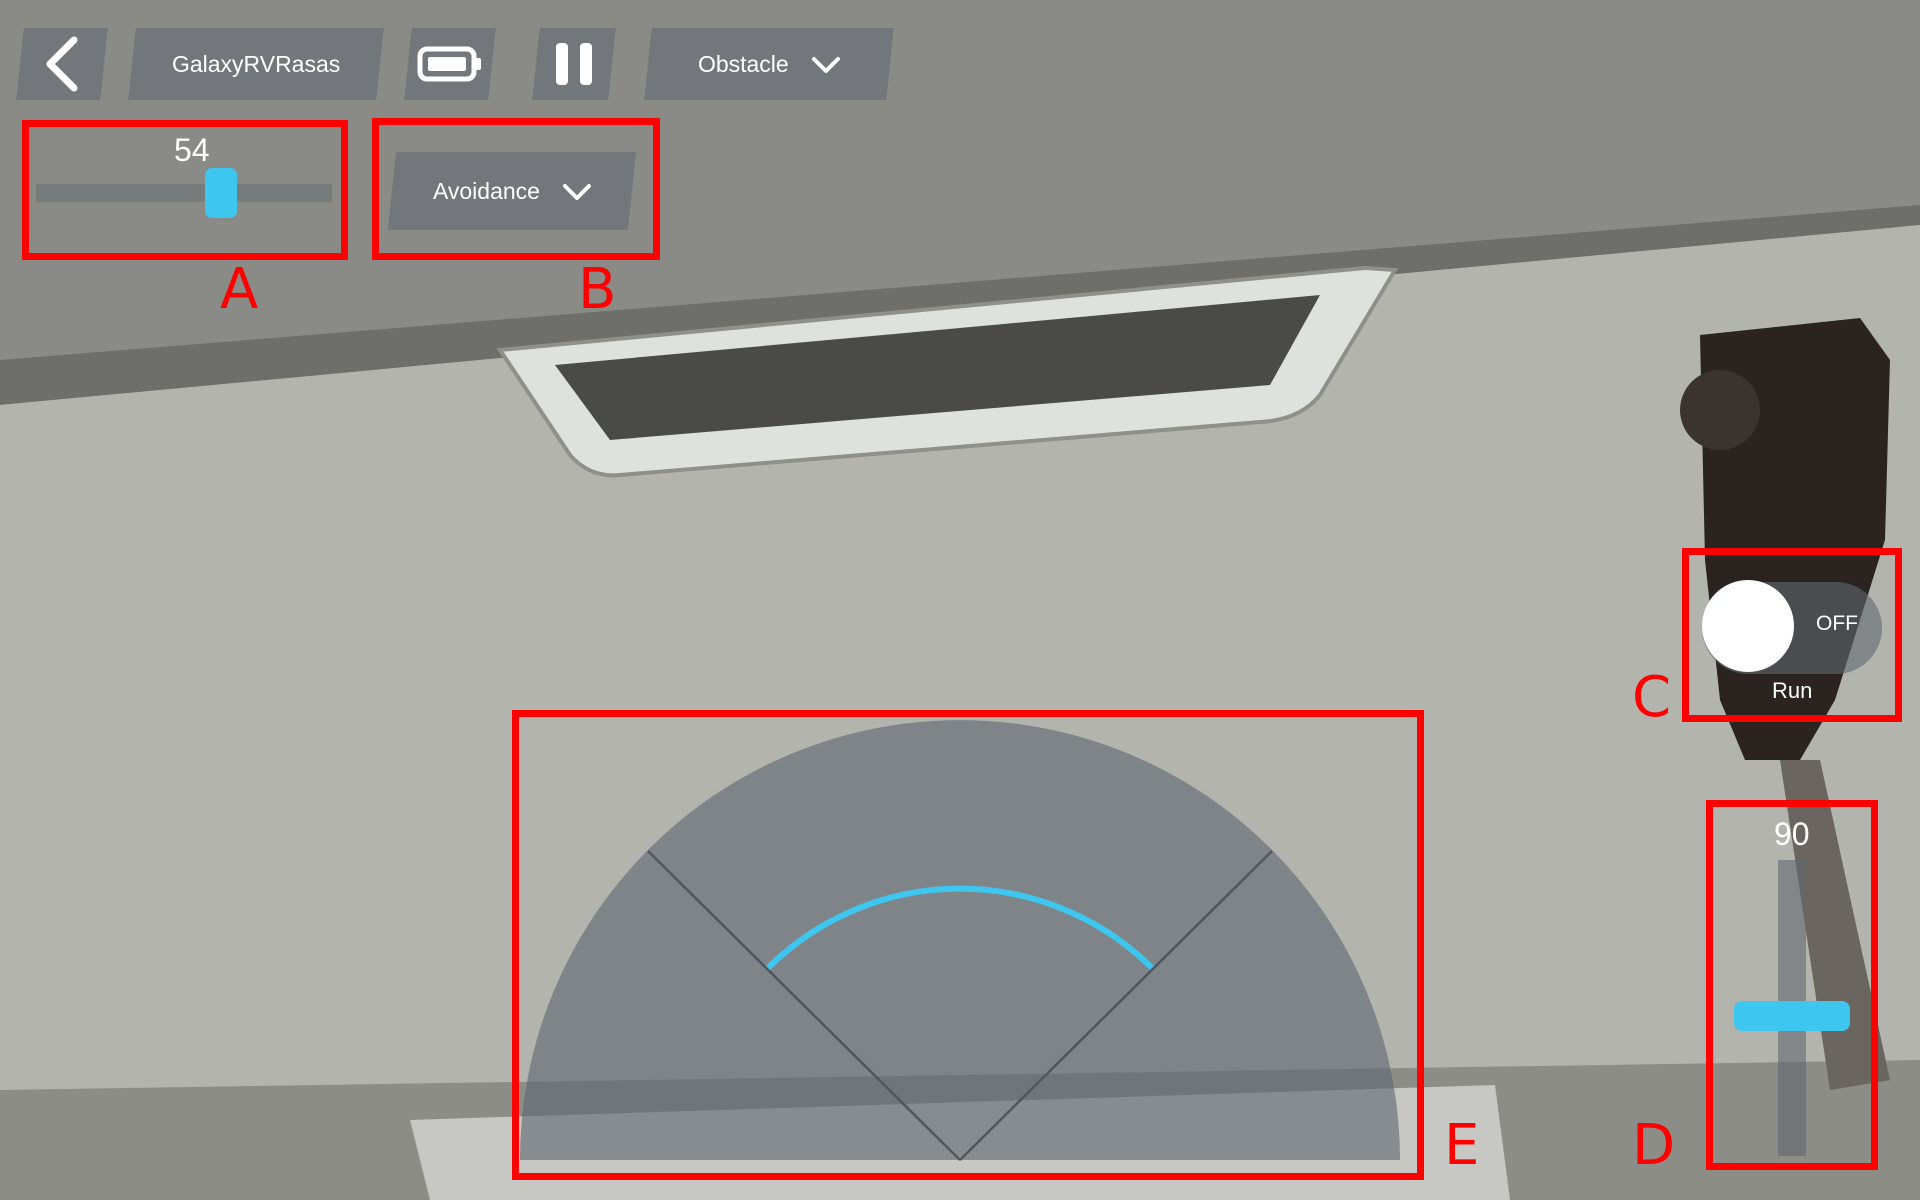 This screenshot has height=1200, width=1920. Describe the element at coordinates (486, 190) in the screenshot. I see `sub-mode-dropdown-label: Avoidance` at that location.